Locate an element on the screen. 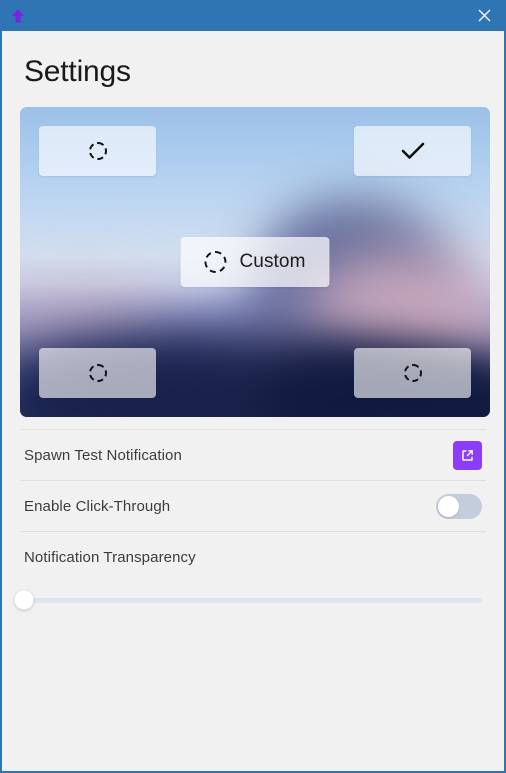  custom-label: Custom is located at coordinates (272, 261).